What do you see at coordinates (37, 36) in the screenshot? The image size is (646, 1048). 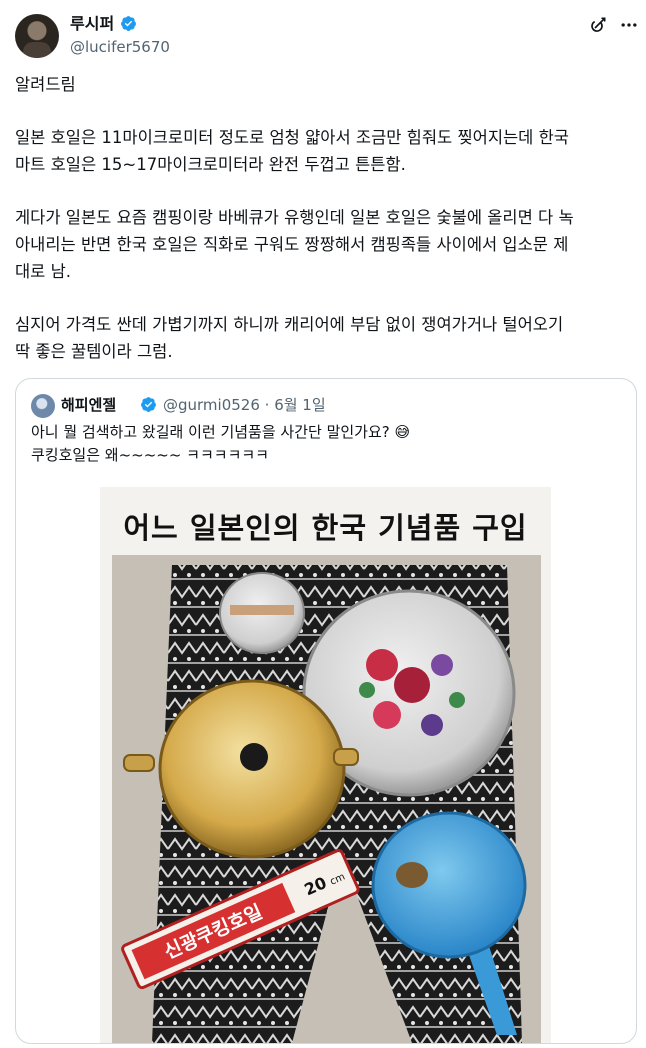 I see `author-avatar` at bounding box center [37, 36].